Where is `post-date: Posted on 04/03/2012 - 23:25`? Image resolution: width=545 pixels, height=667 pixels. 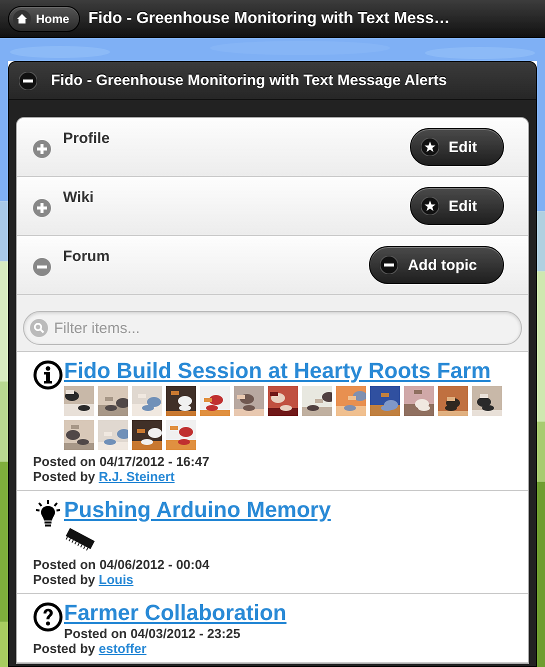
post-date: Posted on 04/03/2012 - 23:25 is located at coordinates (152, 633).